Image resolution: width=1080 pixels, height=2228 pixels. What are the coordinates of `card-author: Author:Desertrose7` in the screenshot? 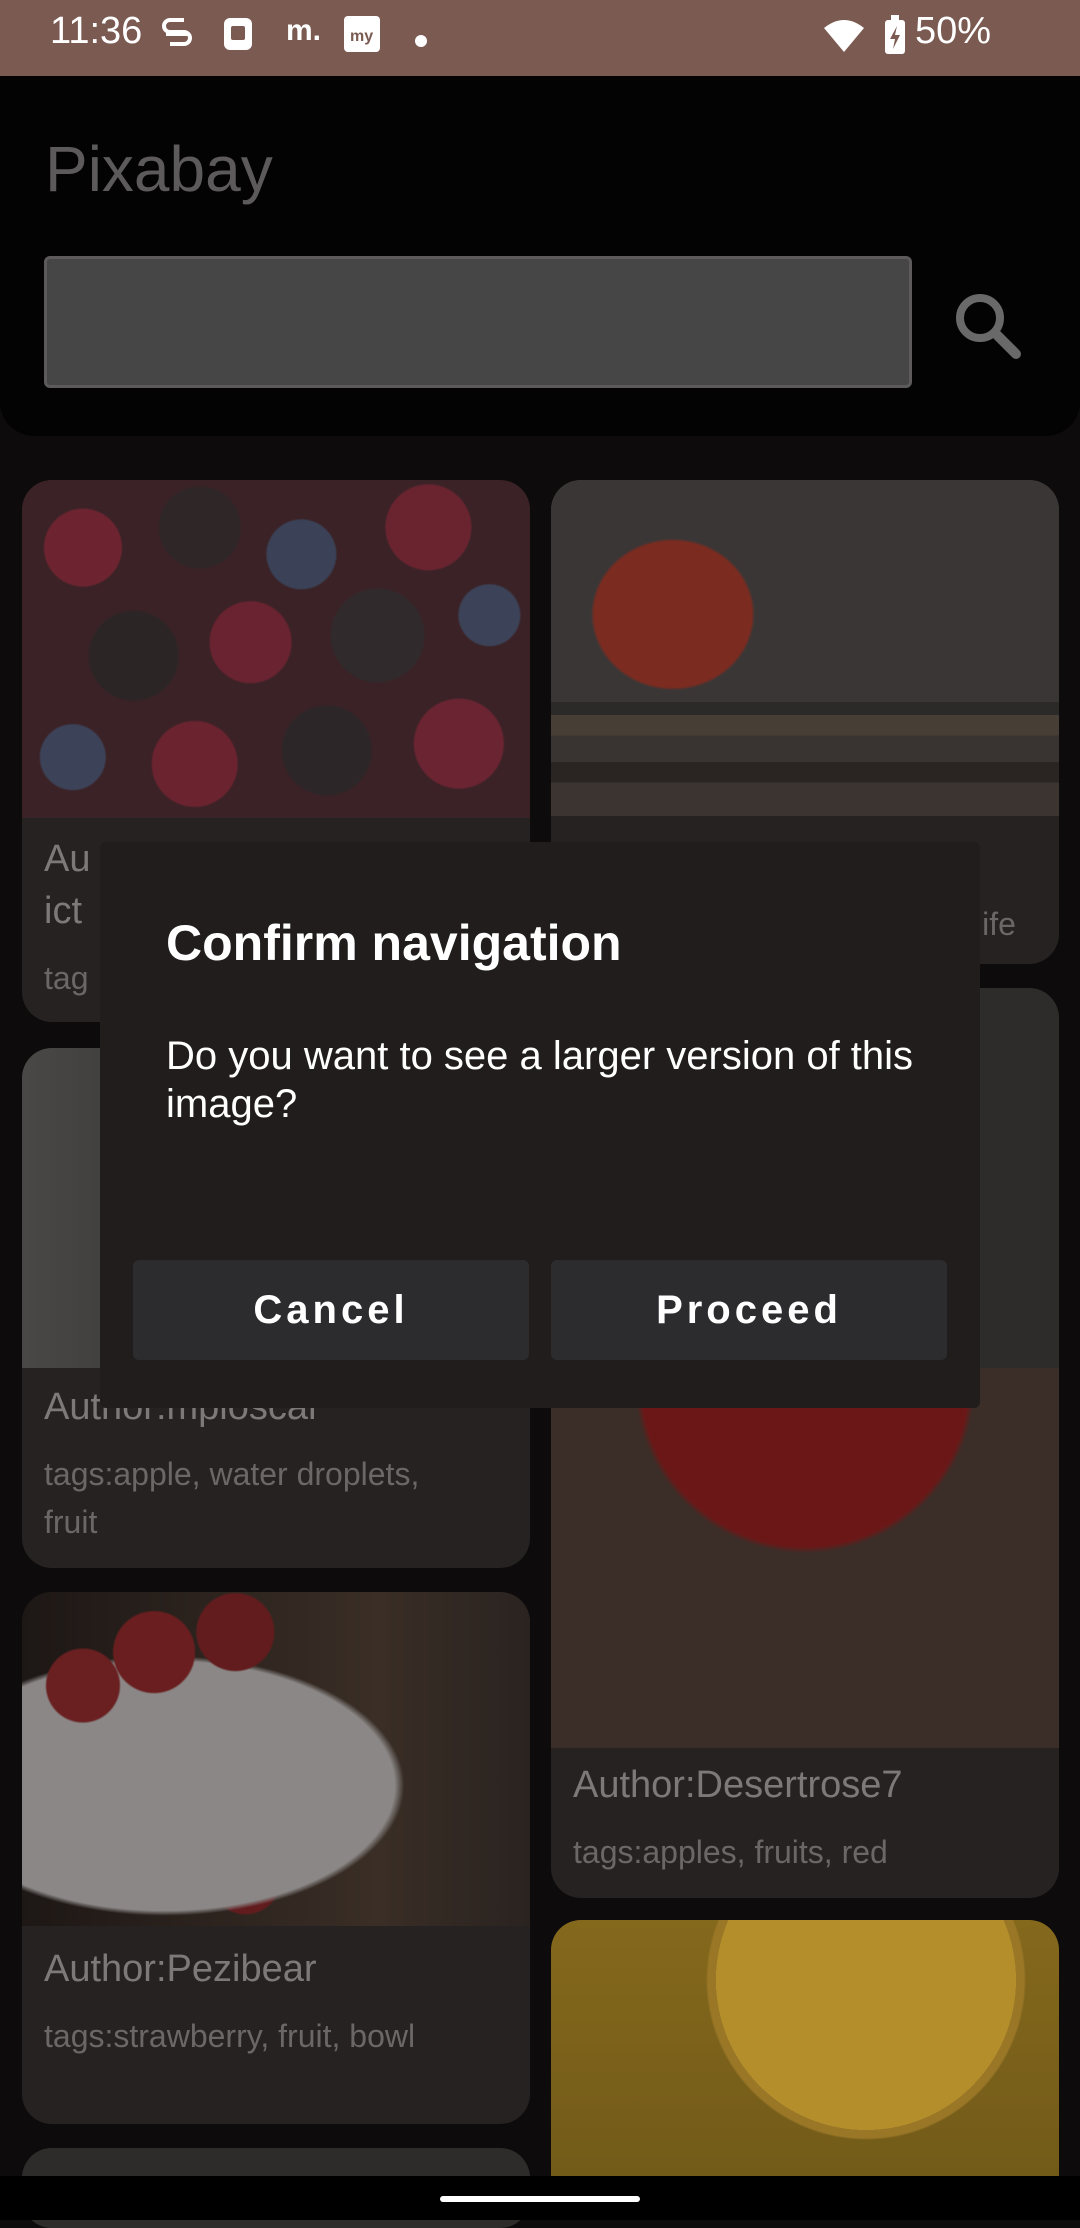 It's located at (738, 1785).